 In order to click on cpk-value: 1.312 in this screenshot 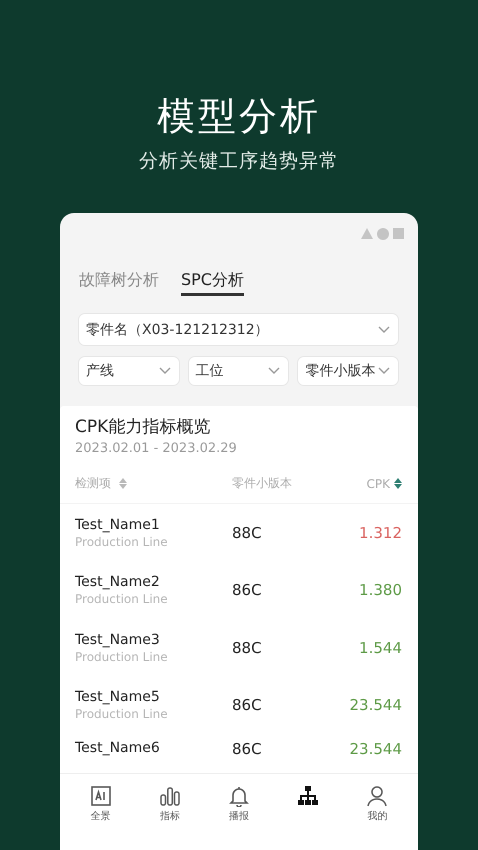, I will do `click(380, 533)`.